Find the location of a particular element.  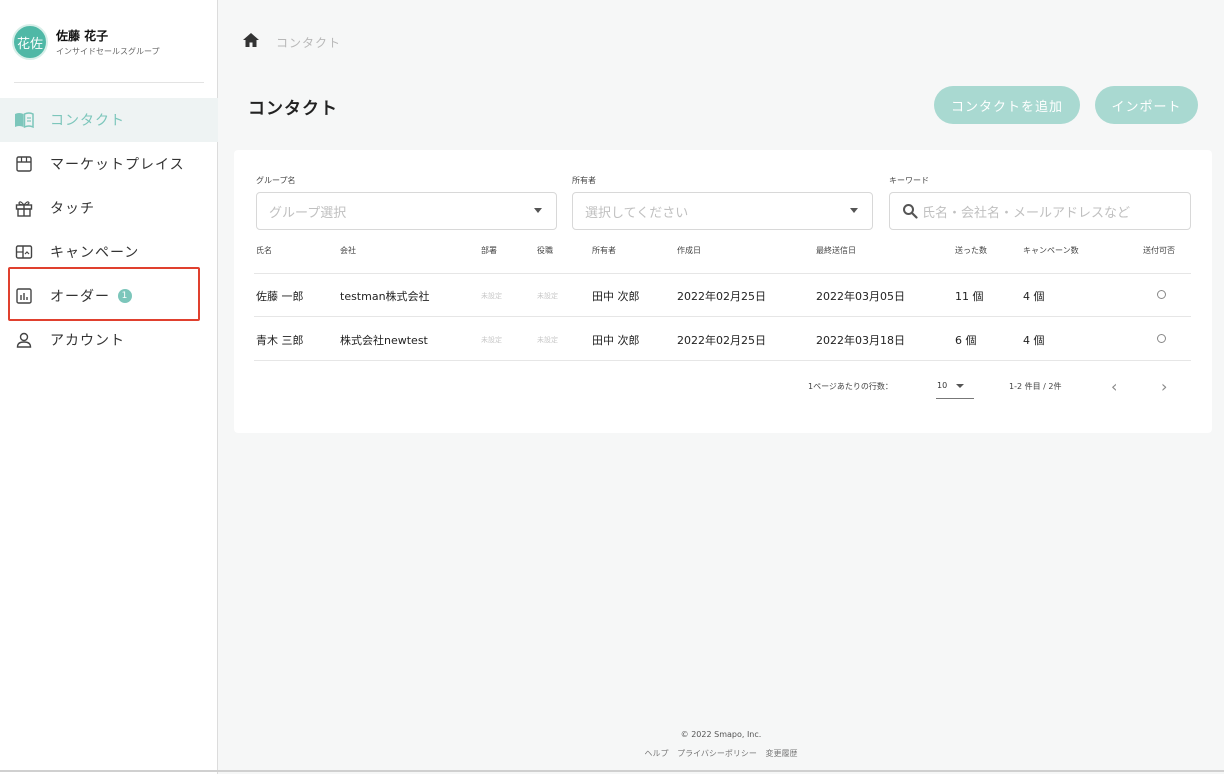

rows-per-page-label: 1ページあたりの行数： is located at coordinates (850, 386).